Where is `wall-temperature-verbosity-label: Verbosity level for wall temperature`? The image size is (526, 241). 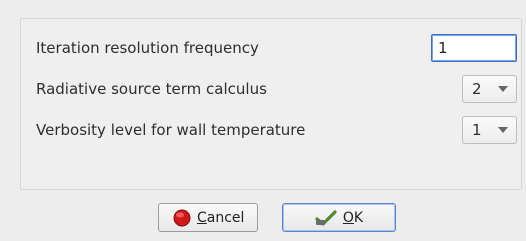 wall-temperature-verbosity-label: Verbosity level for wall temperature is located at coordinates (171, 130).